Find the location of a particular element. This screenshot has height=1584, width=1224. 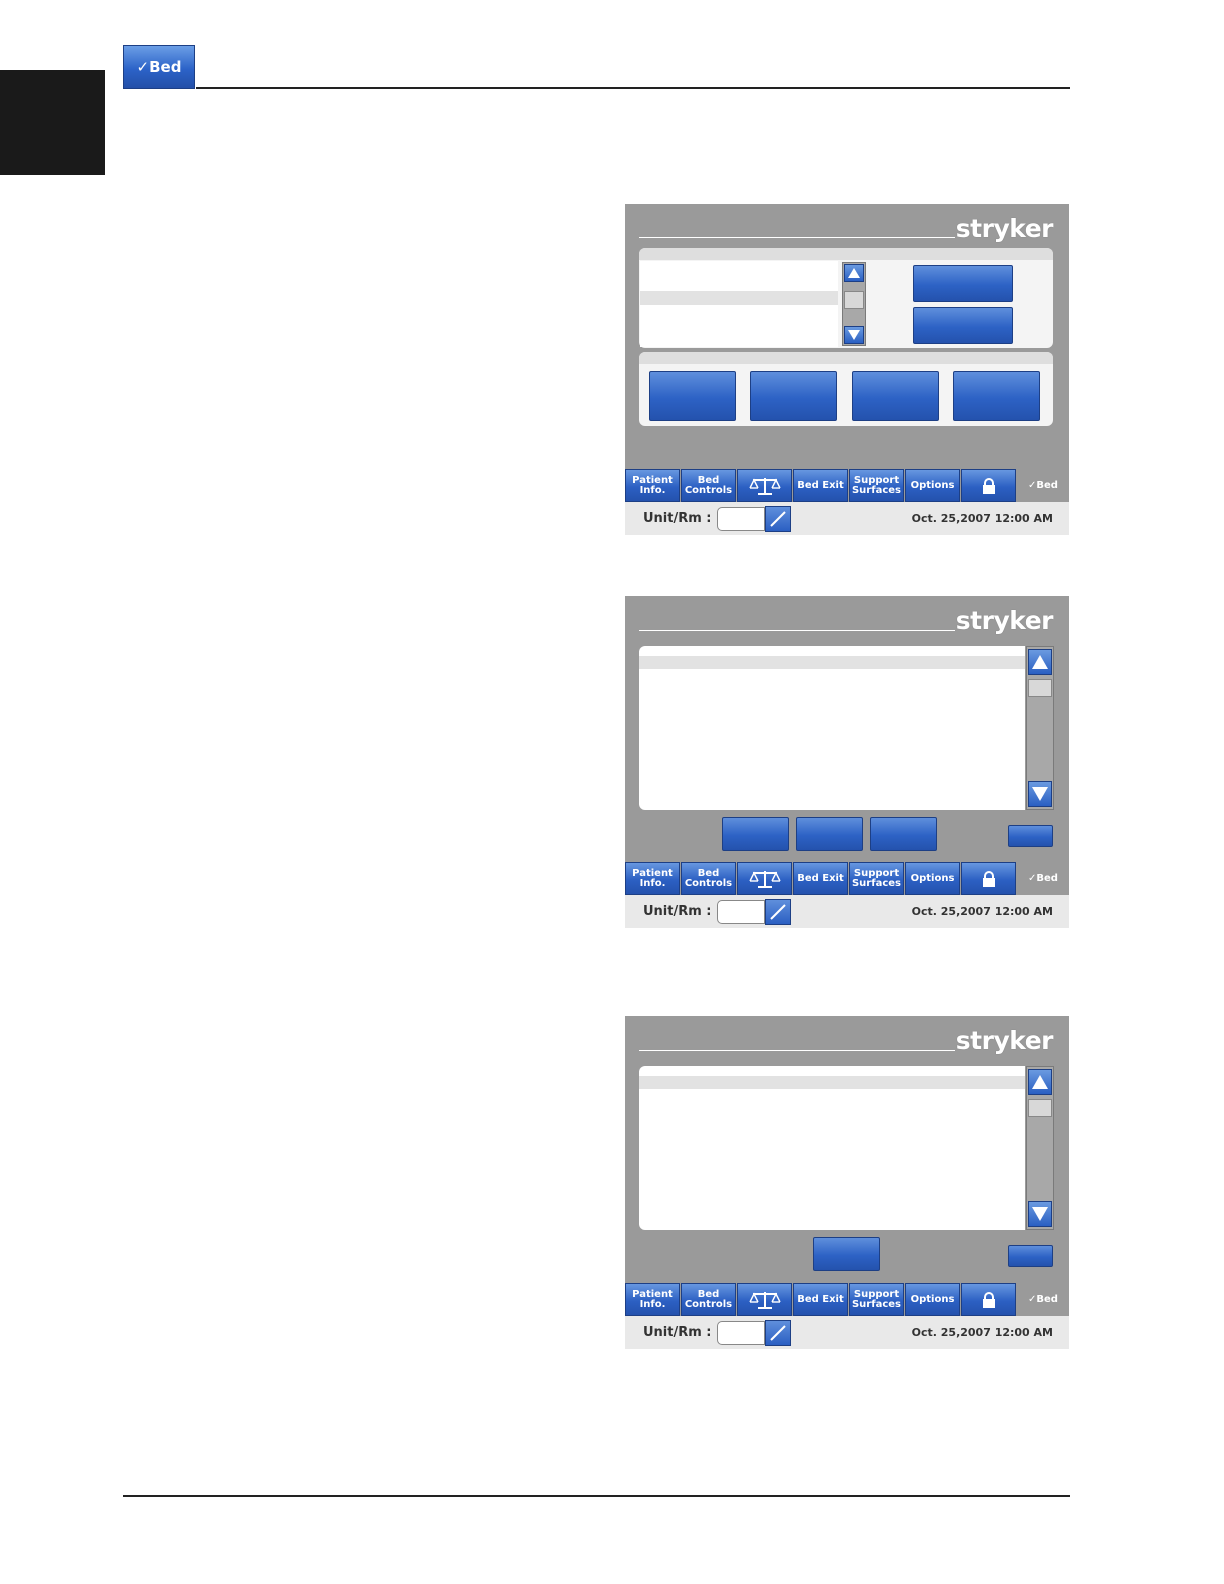

header-rule is located at coordinates (633, 88).